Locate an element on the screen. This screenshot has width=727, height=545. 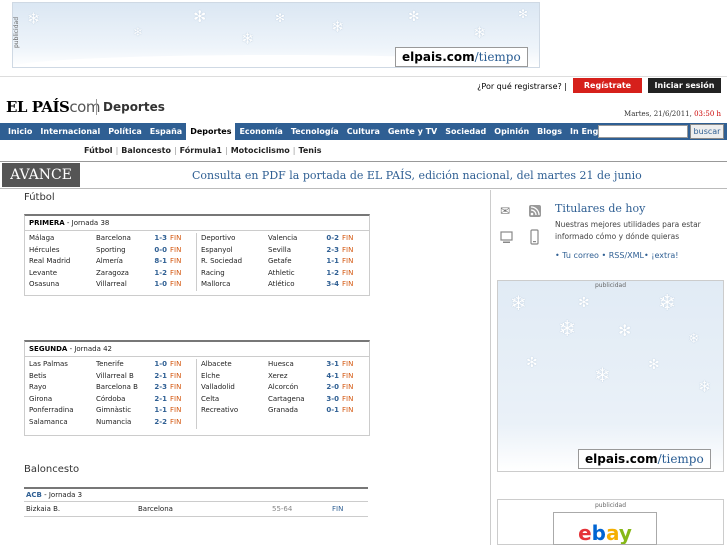
league-name: PRIMERA is located at coordinates (47, 223).